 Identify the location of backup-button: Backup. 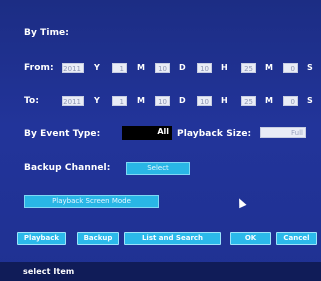
(98, 238).